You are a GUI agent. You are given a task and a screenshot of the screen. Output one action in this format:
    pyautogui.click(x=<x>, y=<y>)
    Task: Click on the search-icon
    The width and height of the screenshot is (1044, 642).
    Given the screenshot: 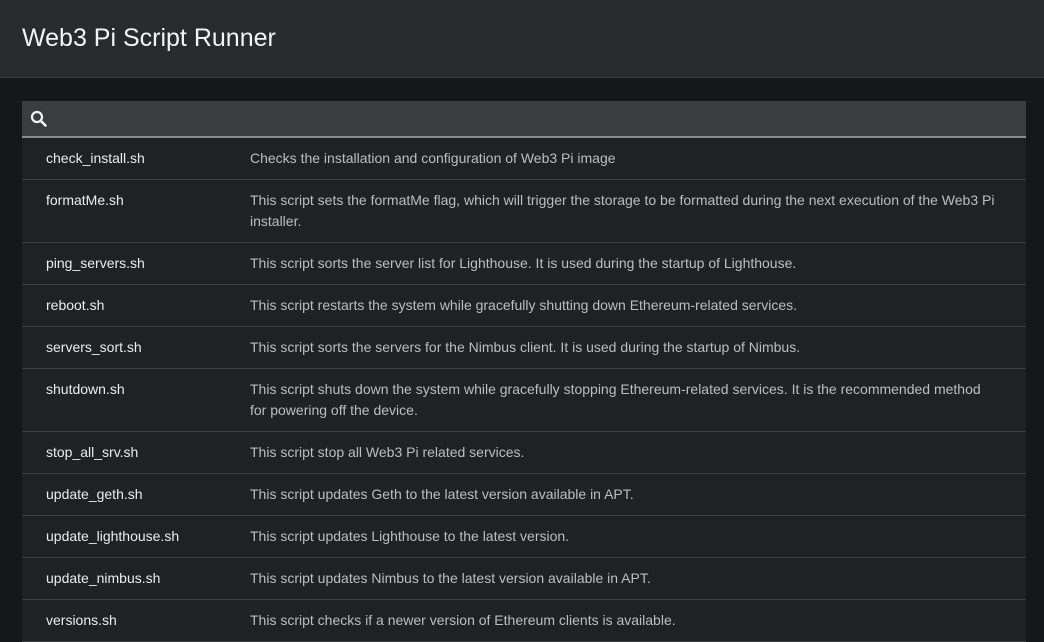 What is the action you would take?
    pyautogui.click(x=39, y=119)
    